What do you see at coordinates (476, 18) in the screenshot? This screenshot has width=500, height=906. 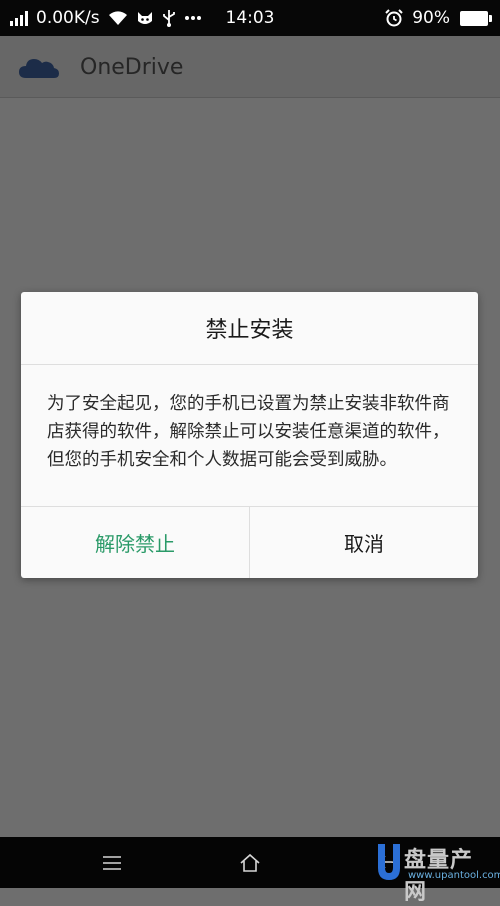 I see `battery-icon` at bounding box center [476, 18].